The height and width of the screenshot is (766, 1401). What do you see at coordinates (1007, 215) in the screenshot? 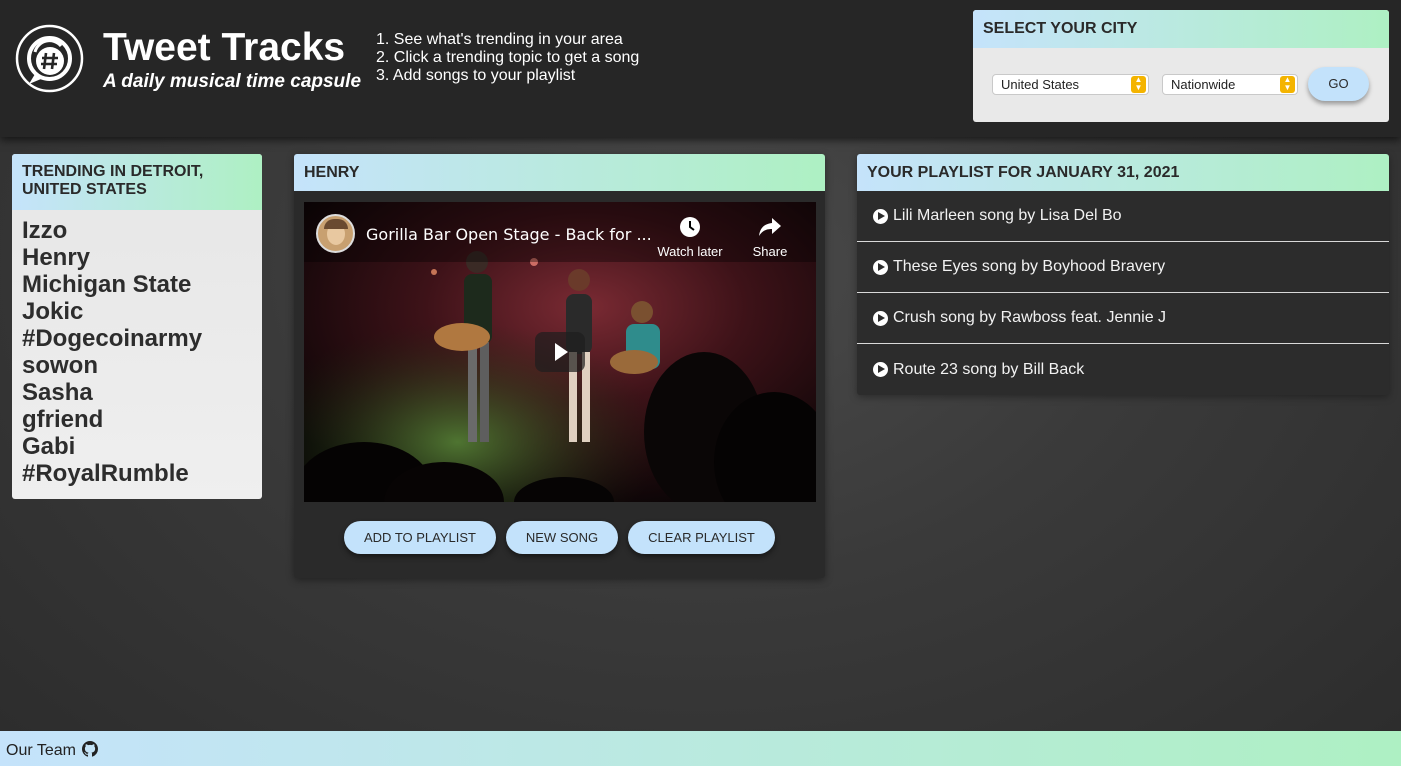
I see `playlist-item-label: Lili Marleen song by Lisa Del Bo` at bounding box center [1007, 215].